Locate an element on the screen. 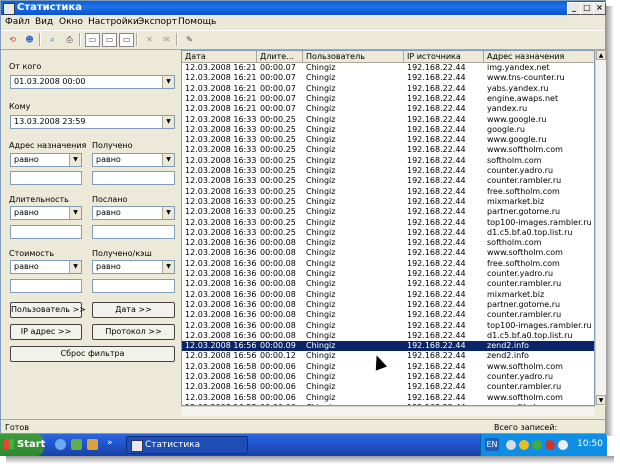 Image resolution: width=620 pixels, height=468 pixels. sent-value-input is located at coordinates (133, 232).